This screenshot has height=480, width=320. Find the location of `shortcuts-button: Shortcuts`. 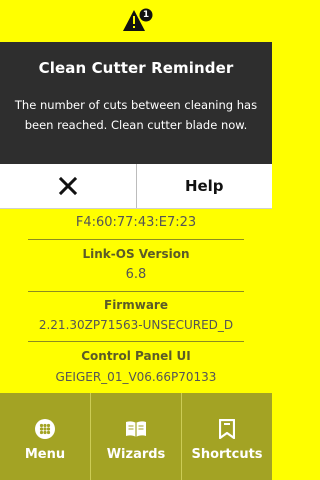

shortcuts-button: Shortcuts is located at coordinates (226, 436).